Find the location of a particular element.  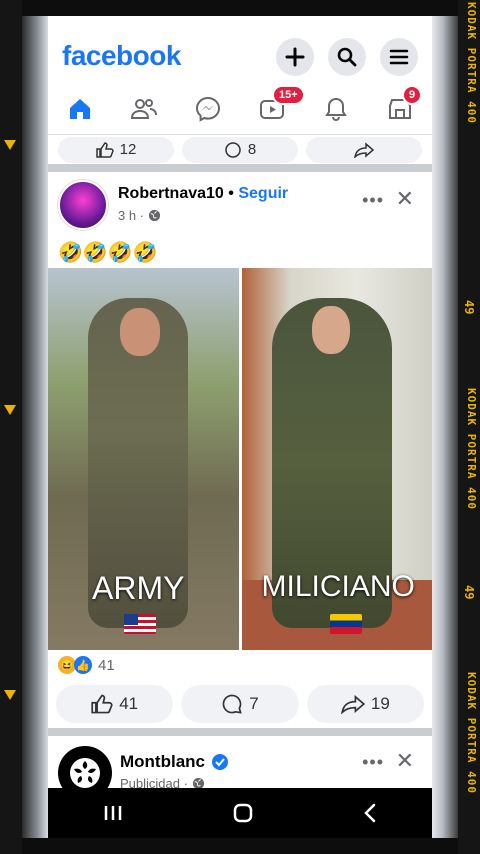

prev-comment-button: 8 is located at coordinates (240, 149).